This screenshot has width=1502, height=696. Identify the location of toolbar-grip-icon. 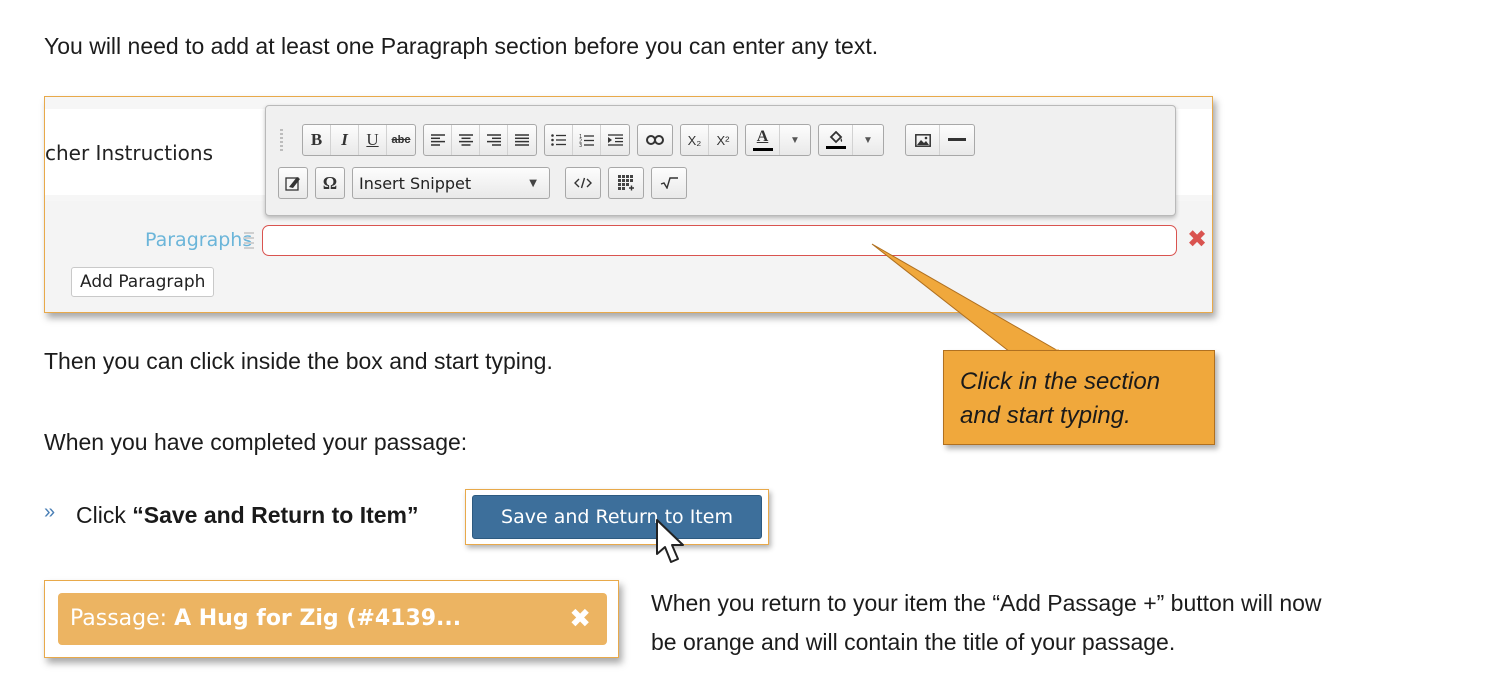
(283, 140).